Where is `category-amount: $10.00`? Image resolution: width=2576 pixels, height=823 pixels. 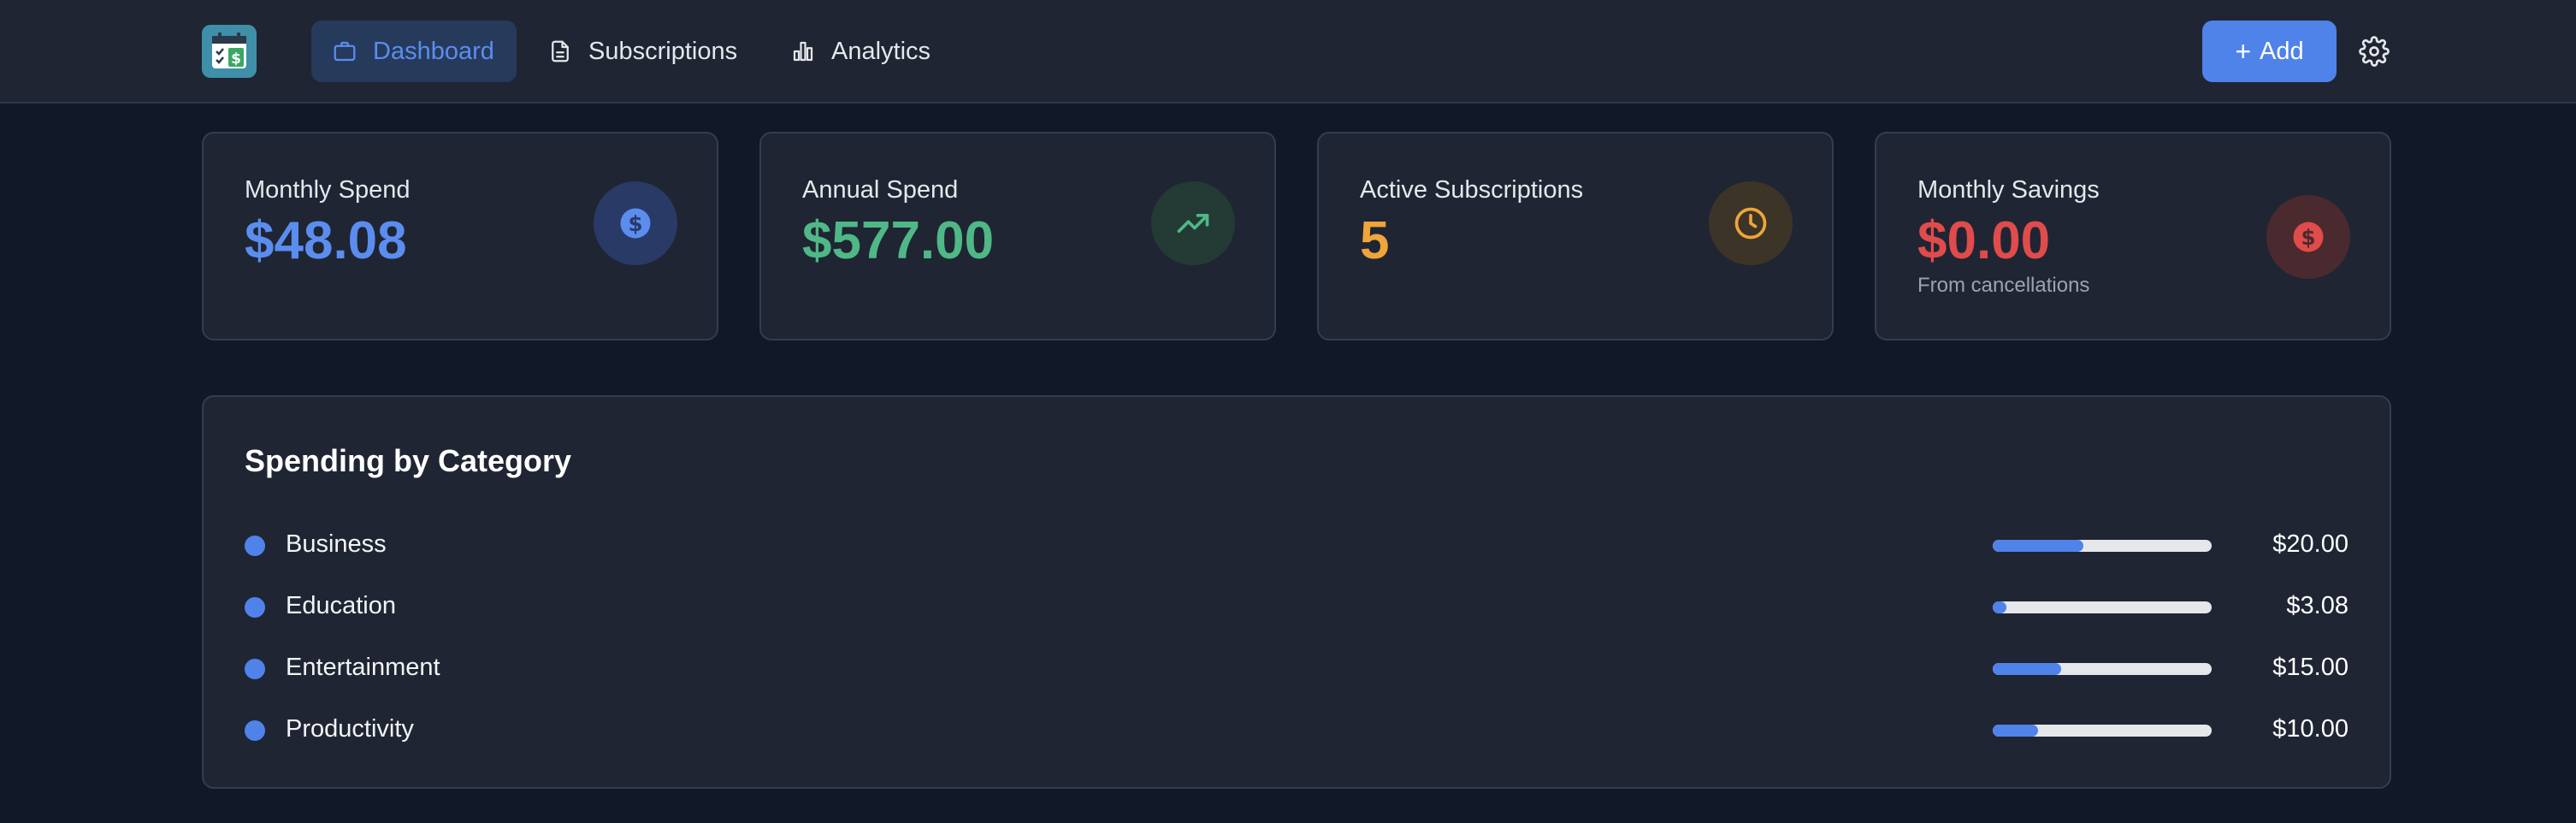
category-amount: $10.00 is located at coordinates (2310, 729).